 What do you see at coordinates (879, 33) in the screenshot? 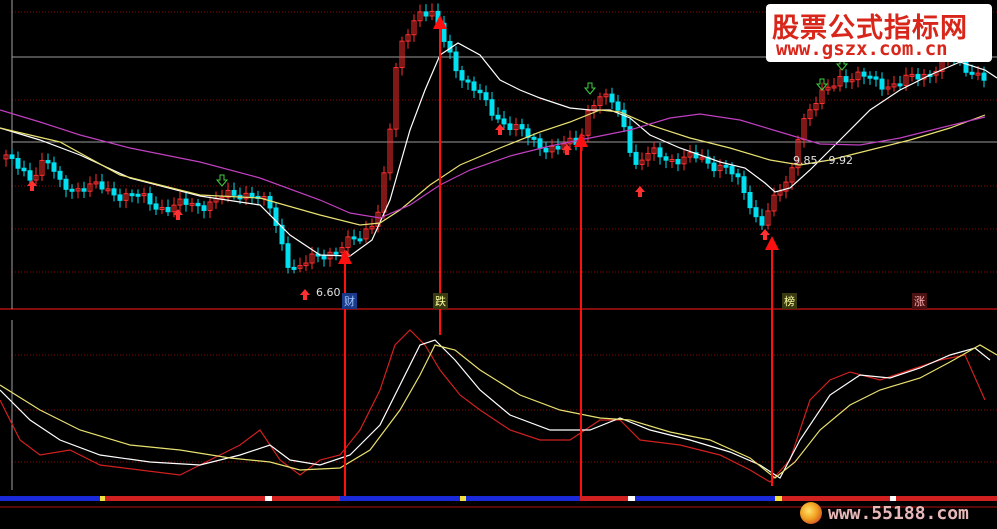
I see `watermark-top: 股票公式指标网 www.gszx.com.cn` at bounding box center [879, 33].